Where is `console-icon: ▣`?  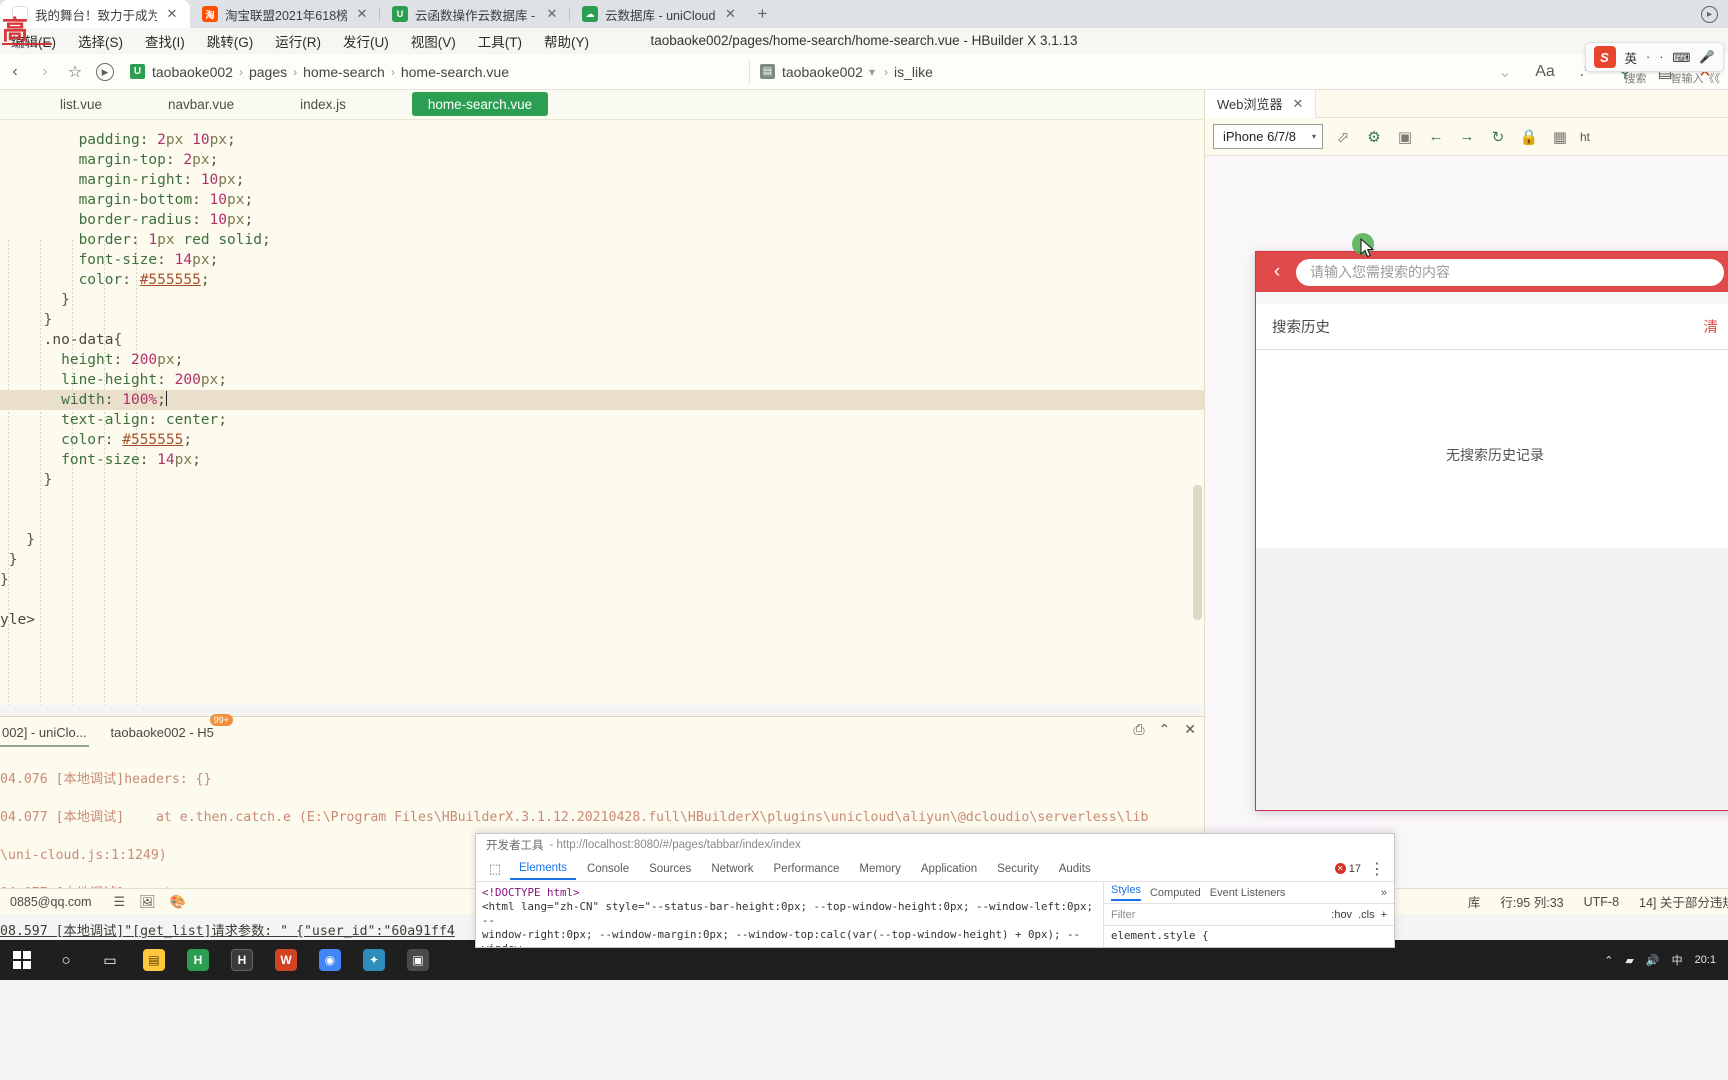 console-icon: ▣ is located at coordinates (1405, 137).